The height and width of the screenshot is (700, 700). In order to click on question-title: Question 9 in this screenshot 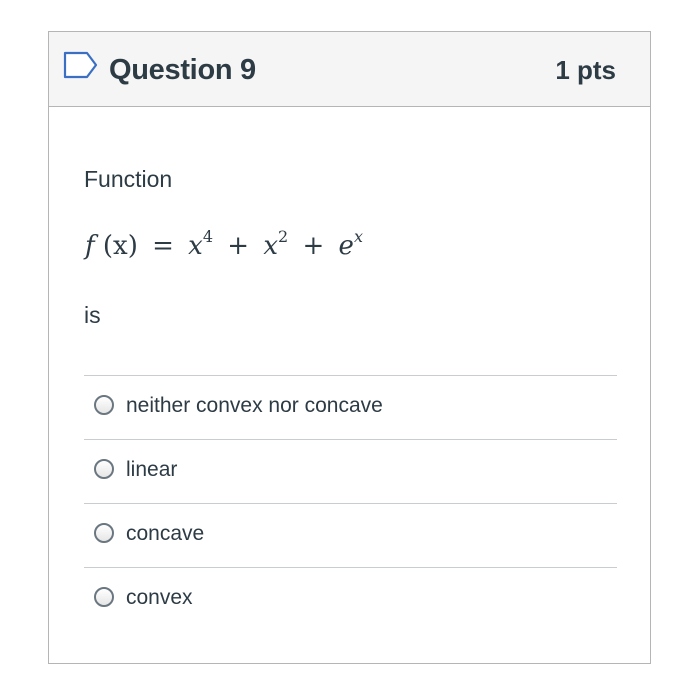, I will do `click(182, 70)`.